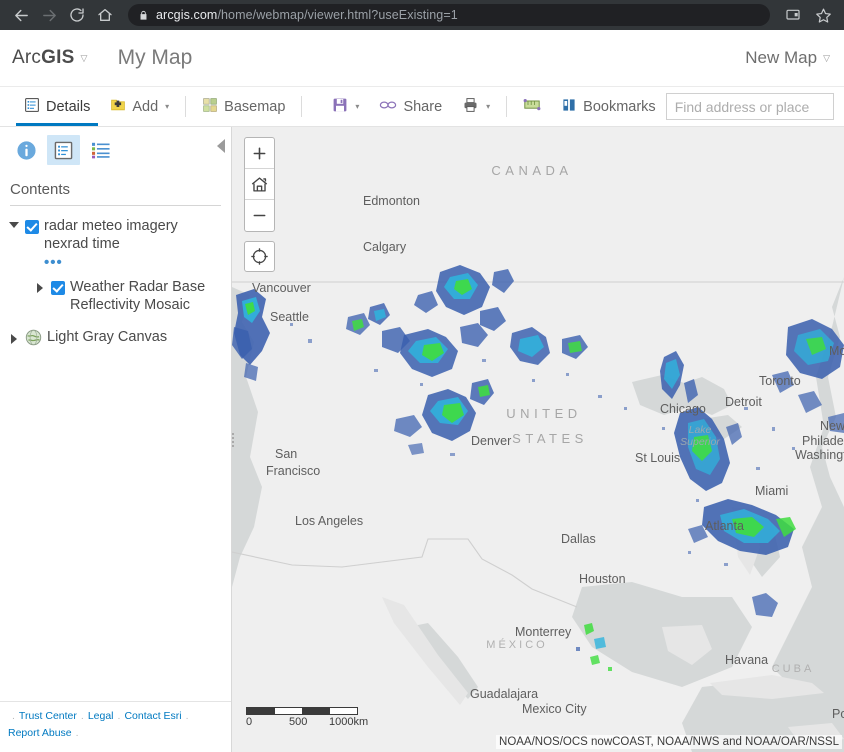 The width and height of the screenshot is (844, 752). Describe the element at coordinates (186, 106) in the screenshot. I see `toolbar-divider` at that location.